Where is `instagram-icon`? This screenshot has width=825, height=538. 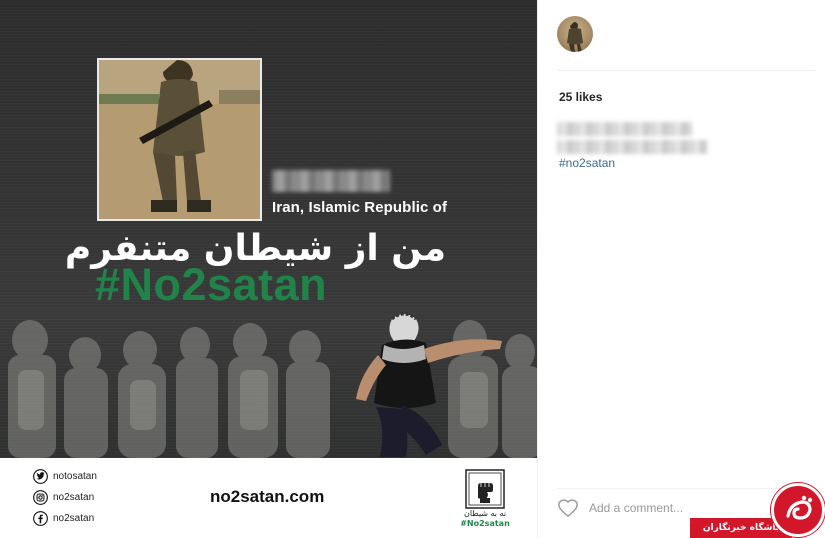
instagram-icon is located at coordinates (40, 497).